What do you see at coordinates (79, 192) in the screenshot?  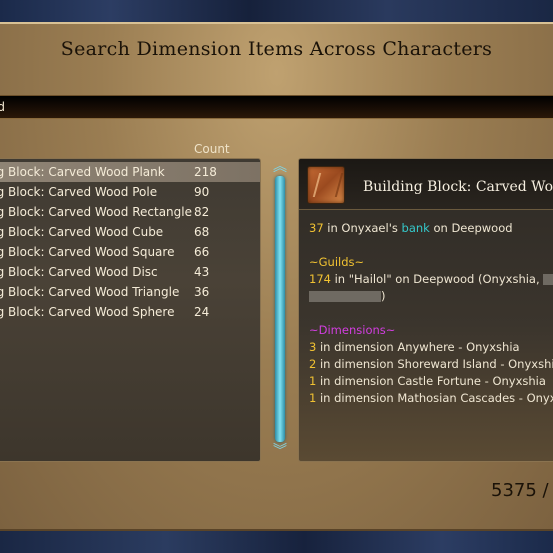 I see `item-name: ng Block: Carved Wood Pole` at bounding box center [79, 192].